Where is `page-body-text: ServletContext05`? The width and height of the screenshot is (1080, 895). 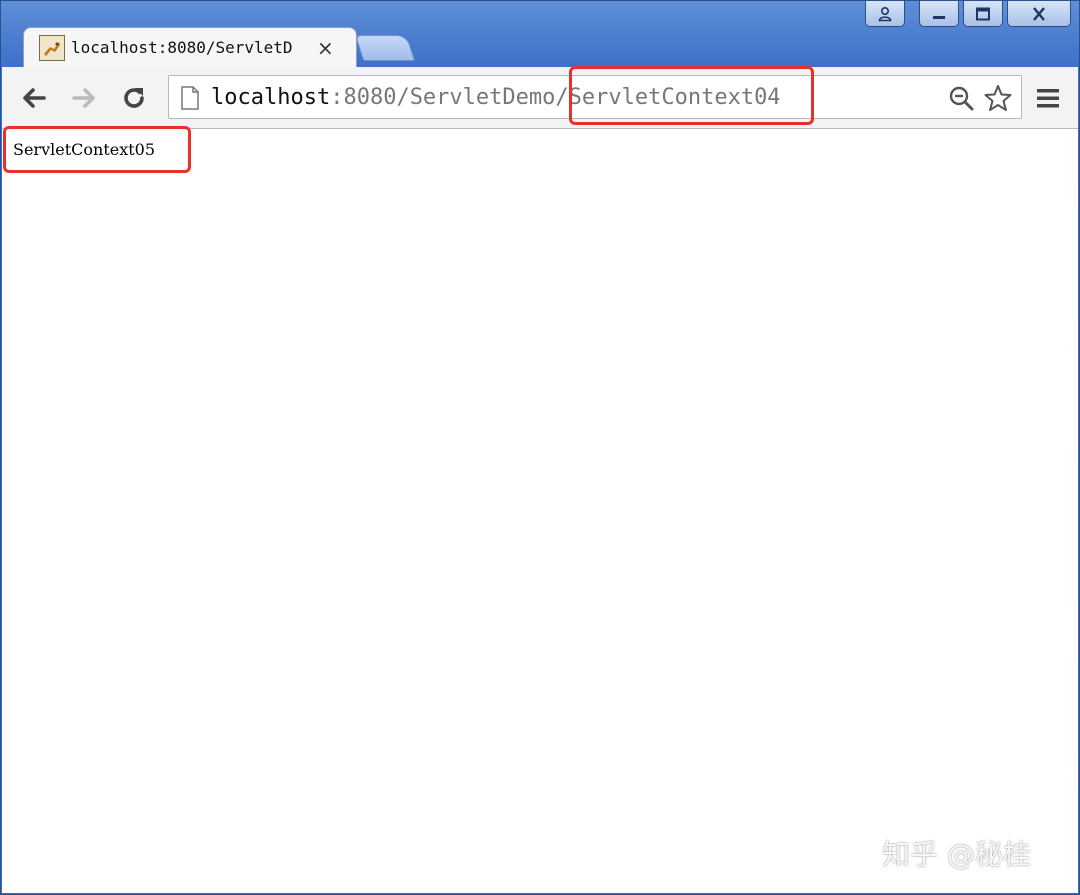
page-body-text: ServletContext05 is located at coordinates (84, 149).